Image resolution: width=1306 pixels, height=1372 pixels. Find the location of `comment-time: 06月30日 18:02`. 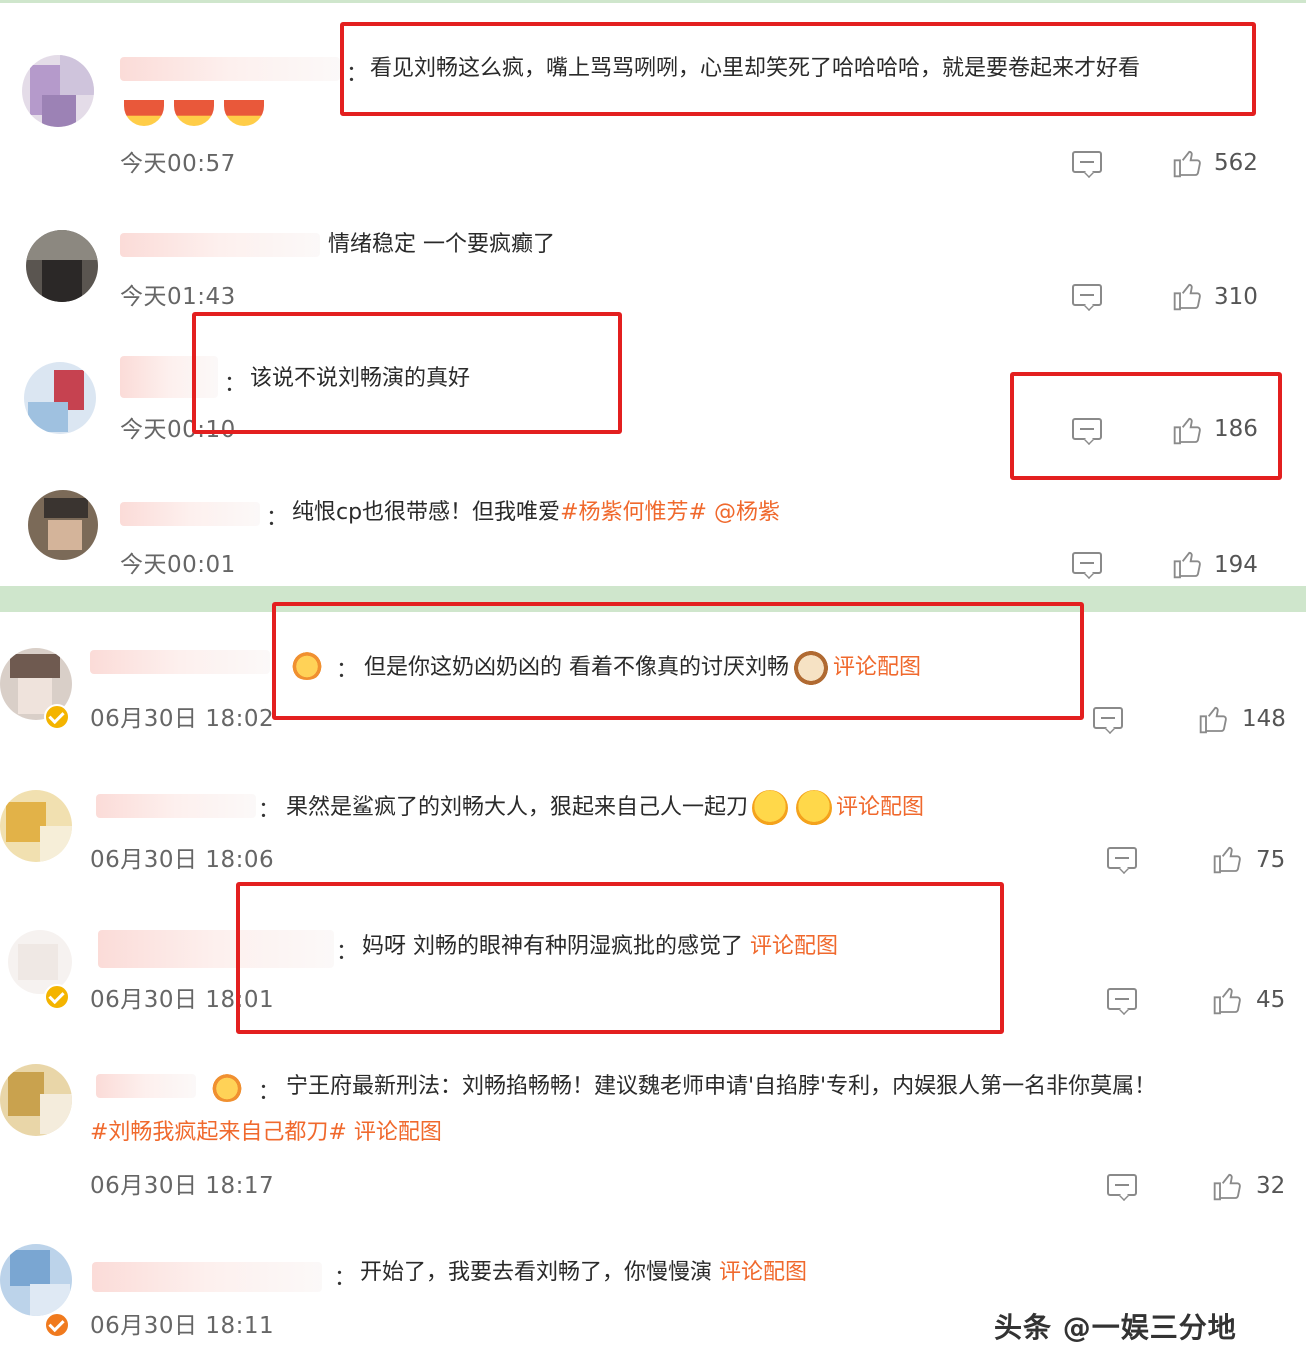

comment-time: 06月30日 18:02 is located at coordinates (182, 719).